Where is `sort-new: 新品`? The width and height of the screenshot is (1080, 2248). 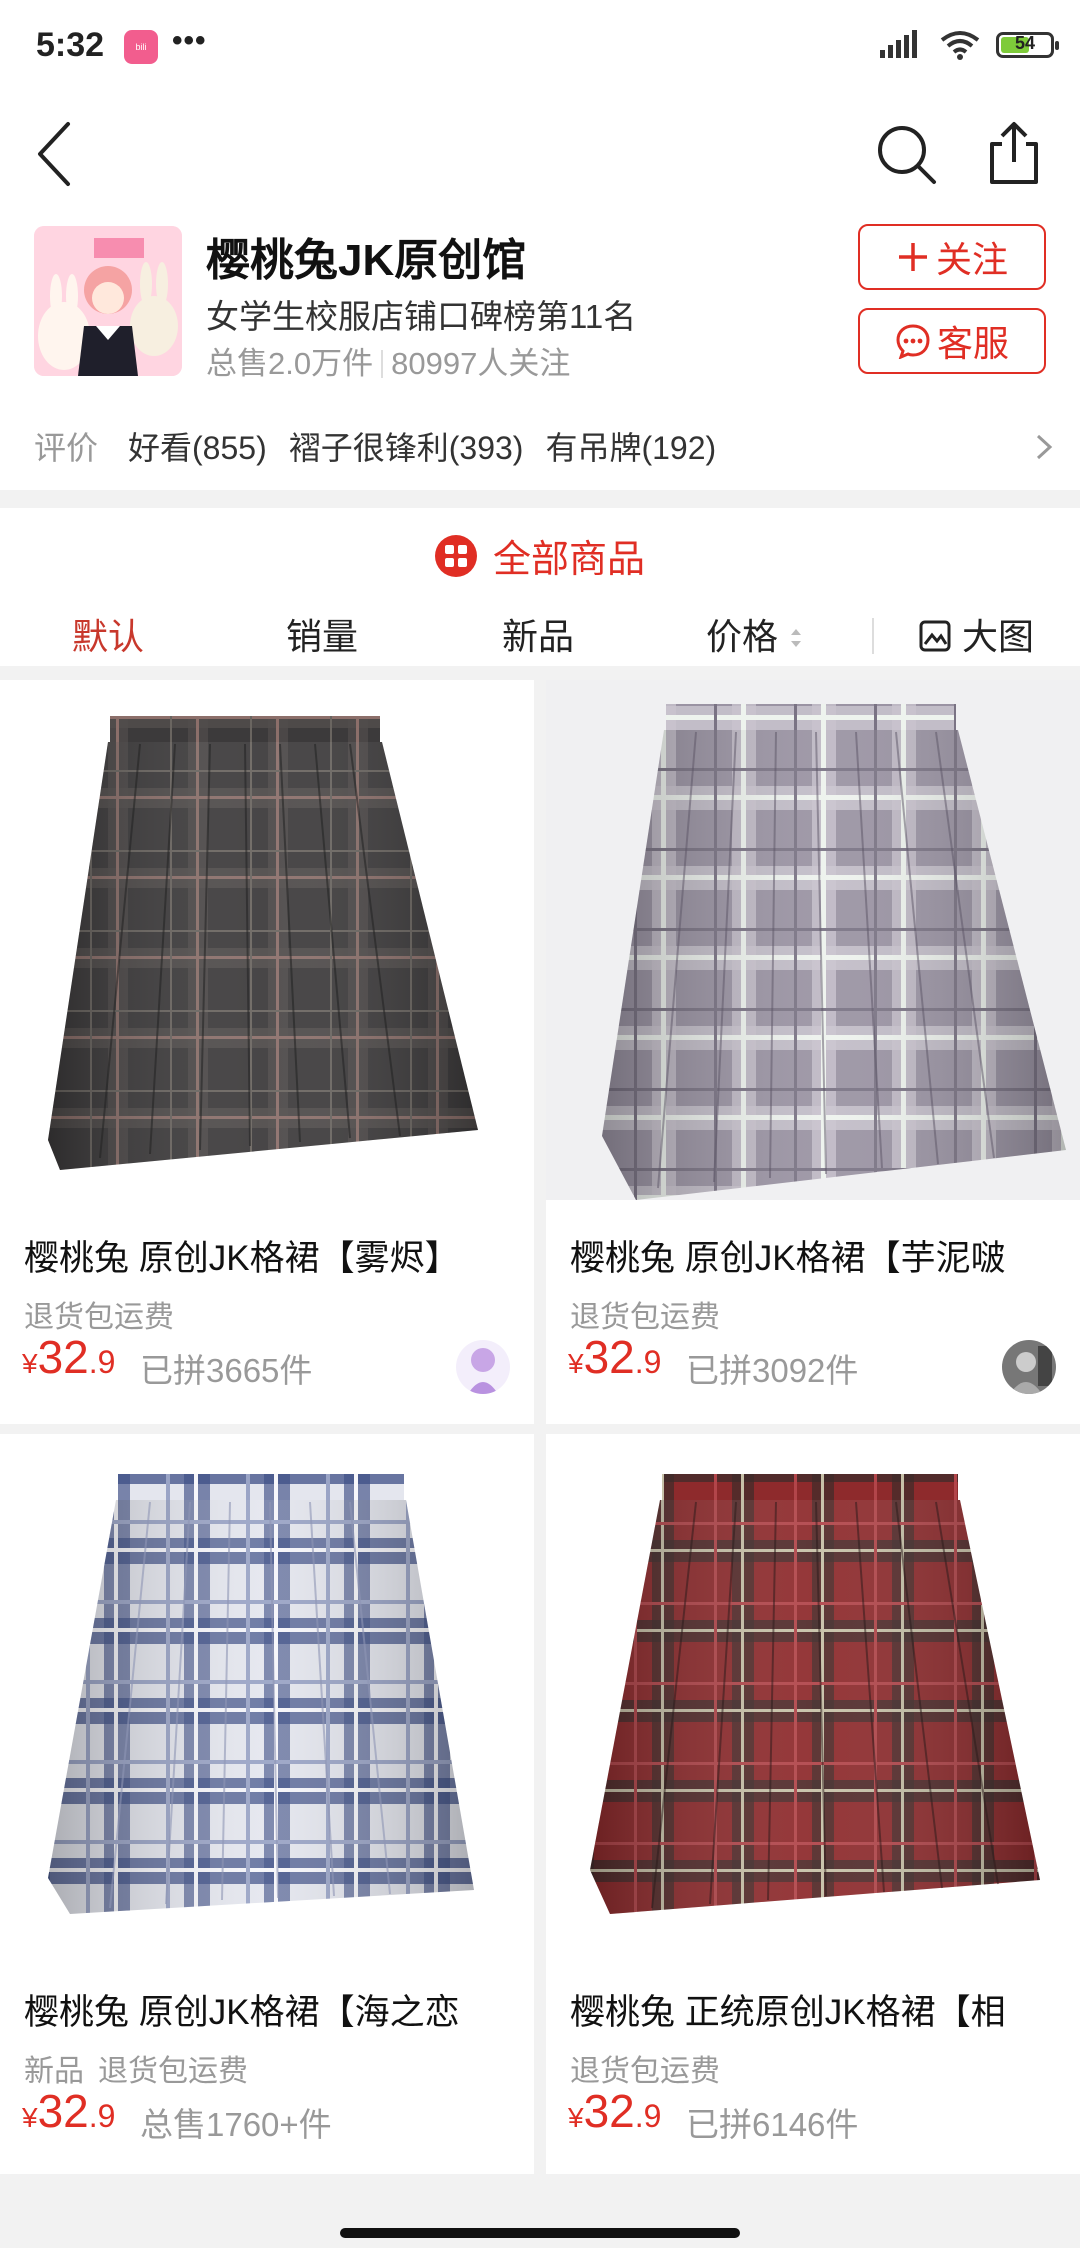 sort-new: 新品 is located at coordinates (538, 634).